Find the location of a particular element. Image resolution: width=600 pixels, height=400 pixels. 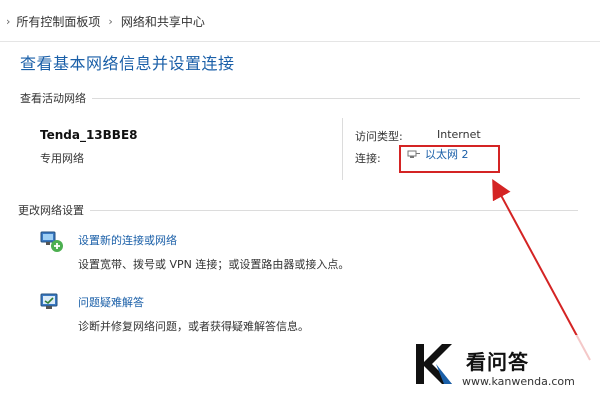

watermark-title: 看问答 is located at coordinates (497, 362).